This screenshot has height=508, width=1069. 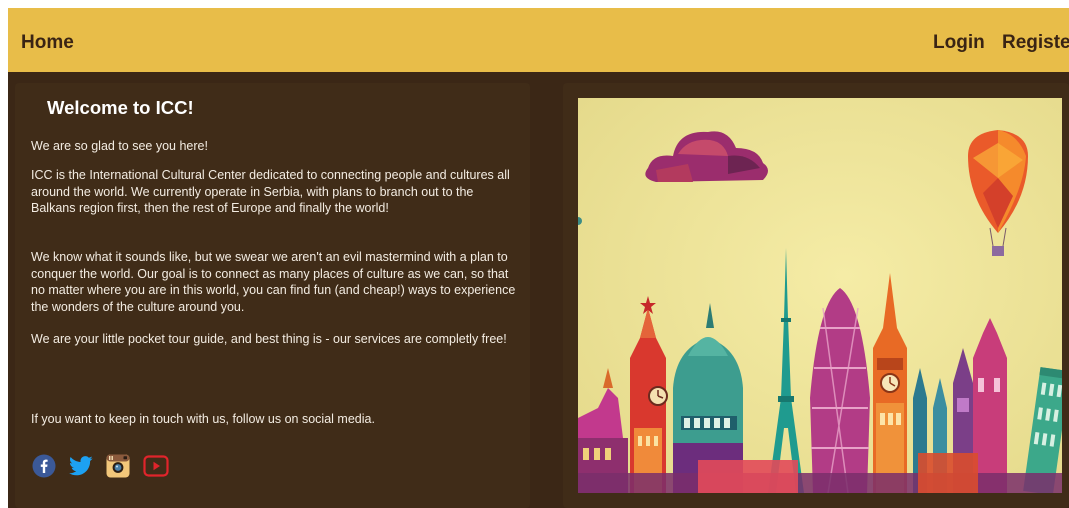 I want to click on facebook-icon, so click(x=44, y=468).